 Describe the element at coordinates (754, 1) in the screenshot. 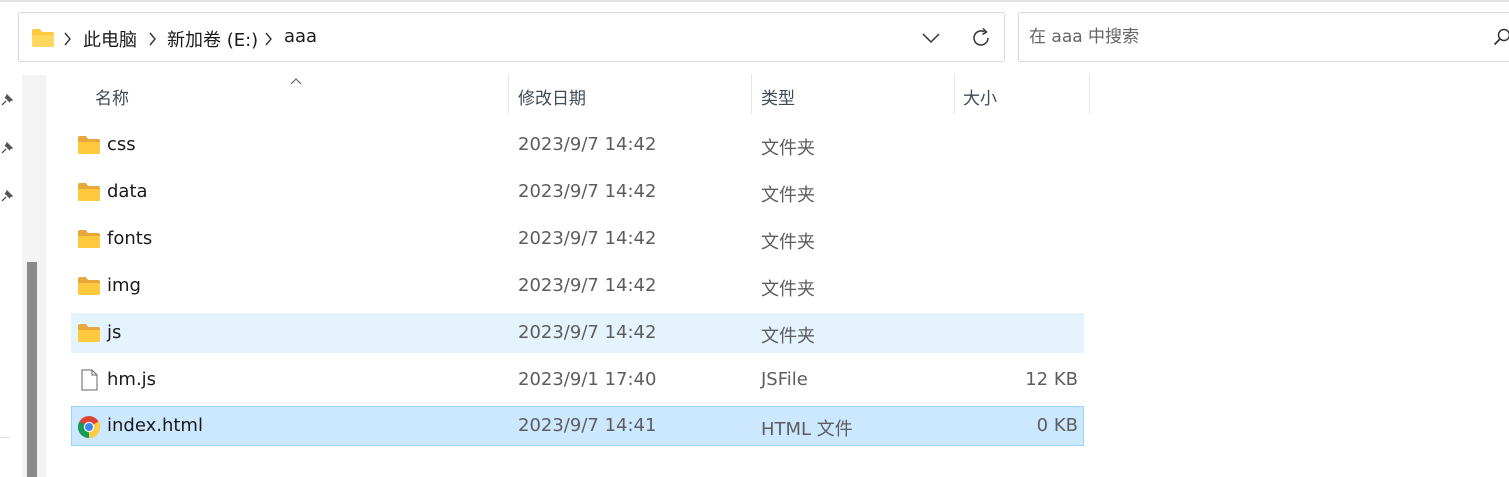

I see `window-top-border` at that location.